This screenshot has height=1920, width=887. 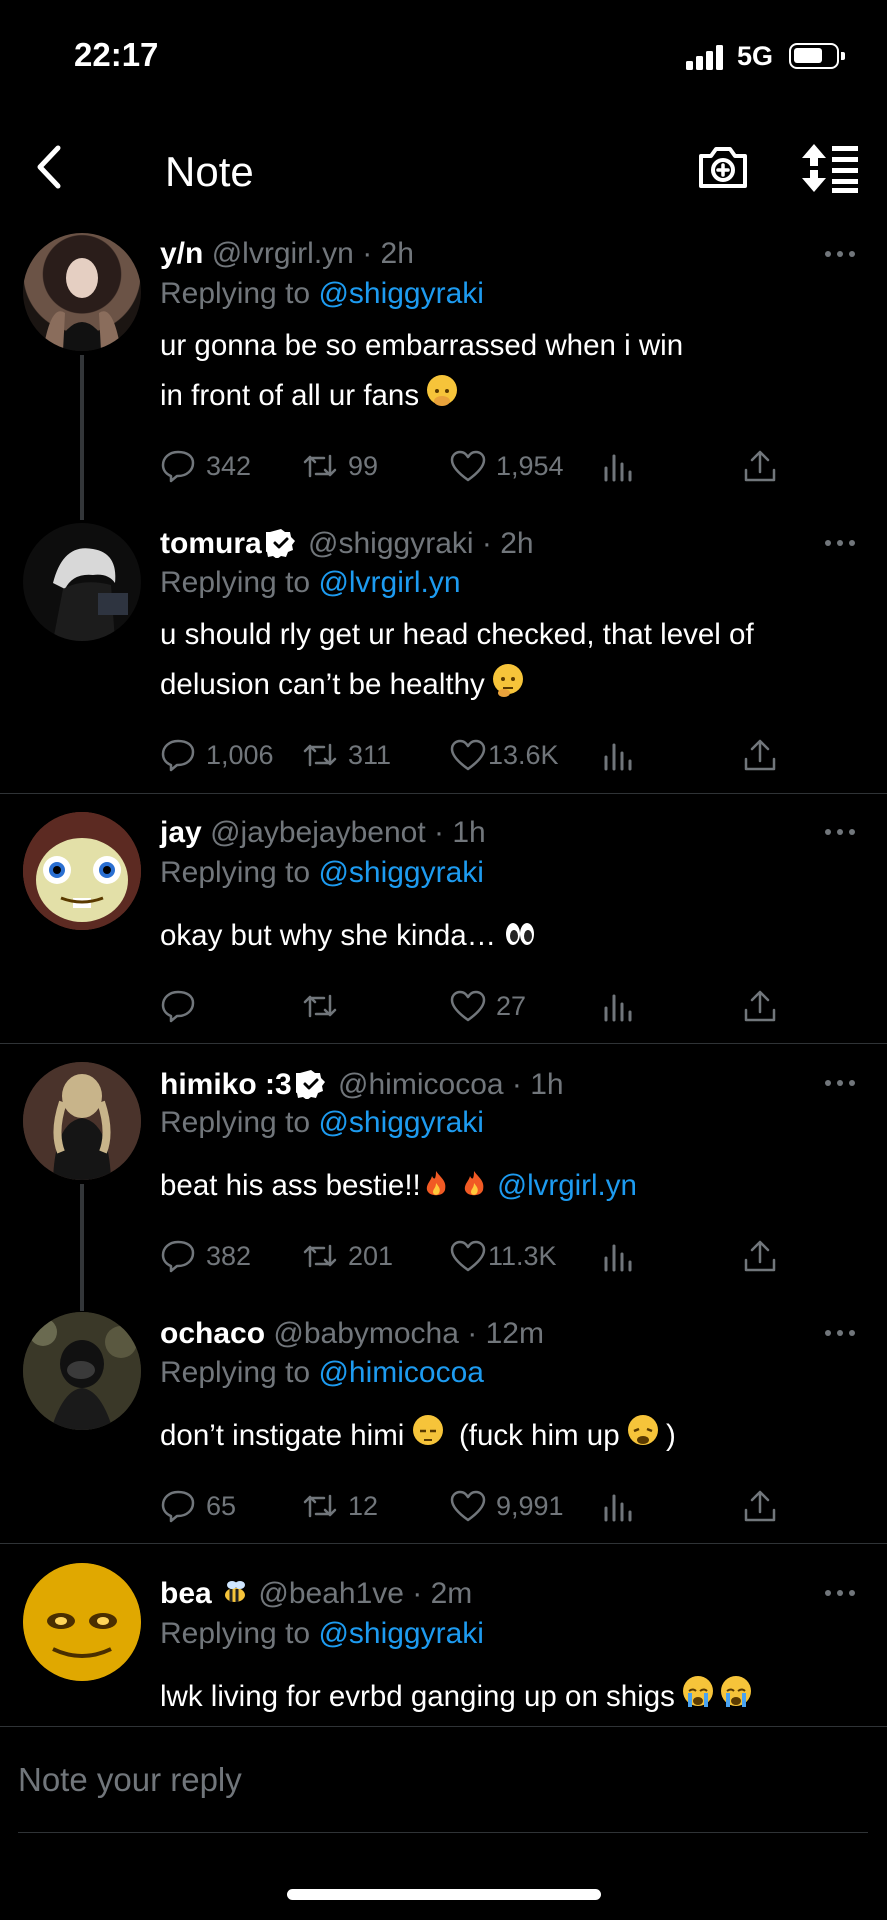 I want to click on retweet-button: 201, so click(x=347, y=1256).